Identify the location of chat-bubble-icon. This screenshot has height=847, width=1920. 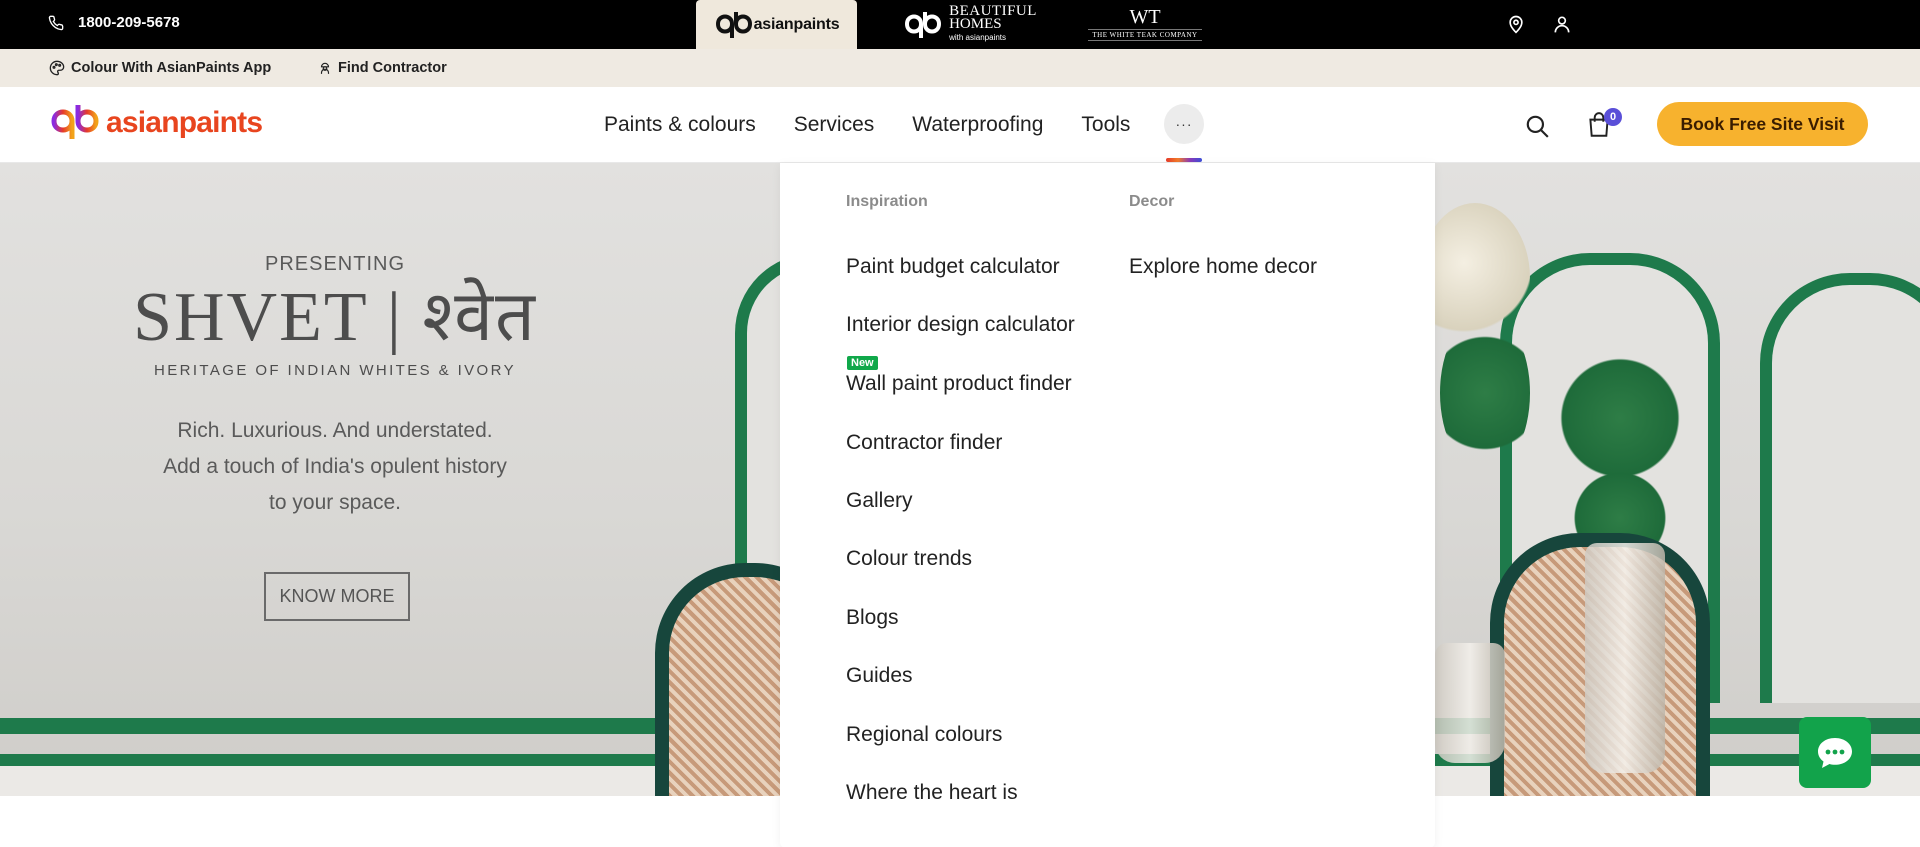
(1835, 752).